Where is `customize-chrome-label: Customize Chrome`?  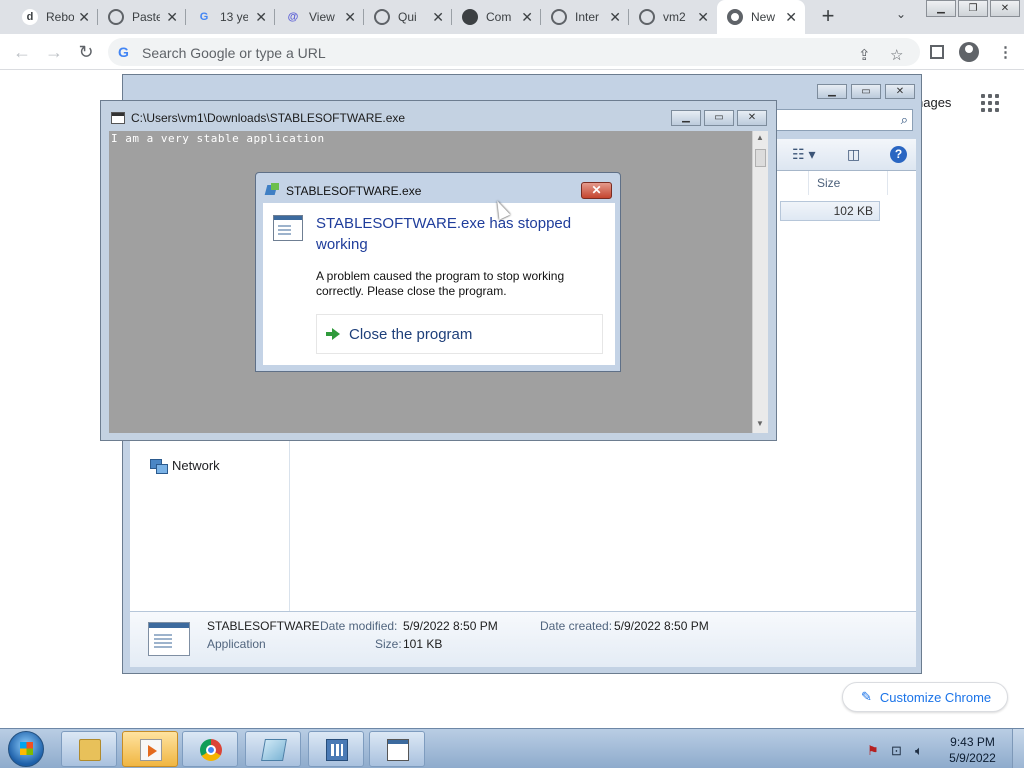
customize-chrome-label: Customize Chrome is located at coordinates (935, 697).